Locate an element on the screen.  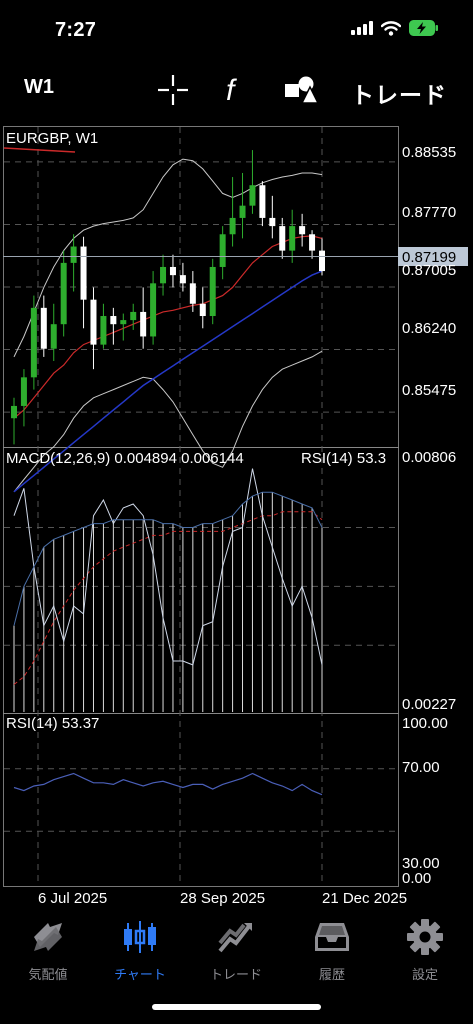
trade-button: トレード is located at coordinates (399, 93).